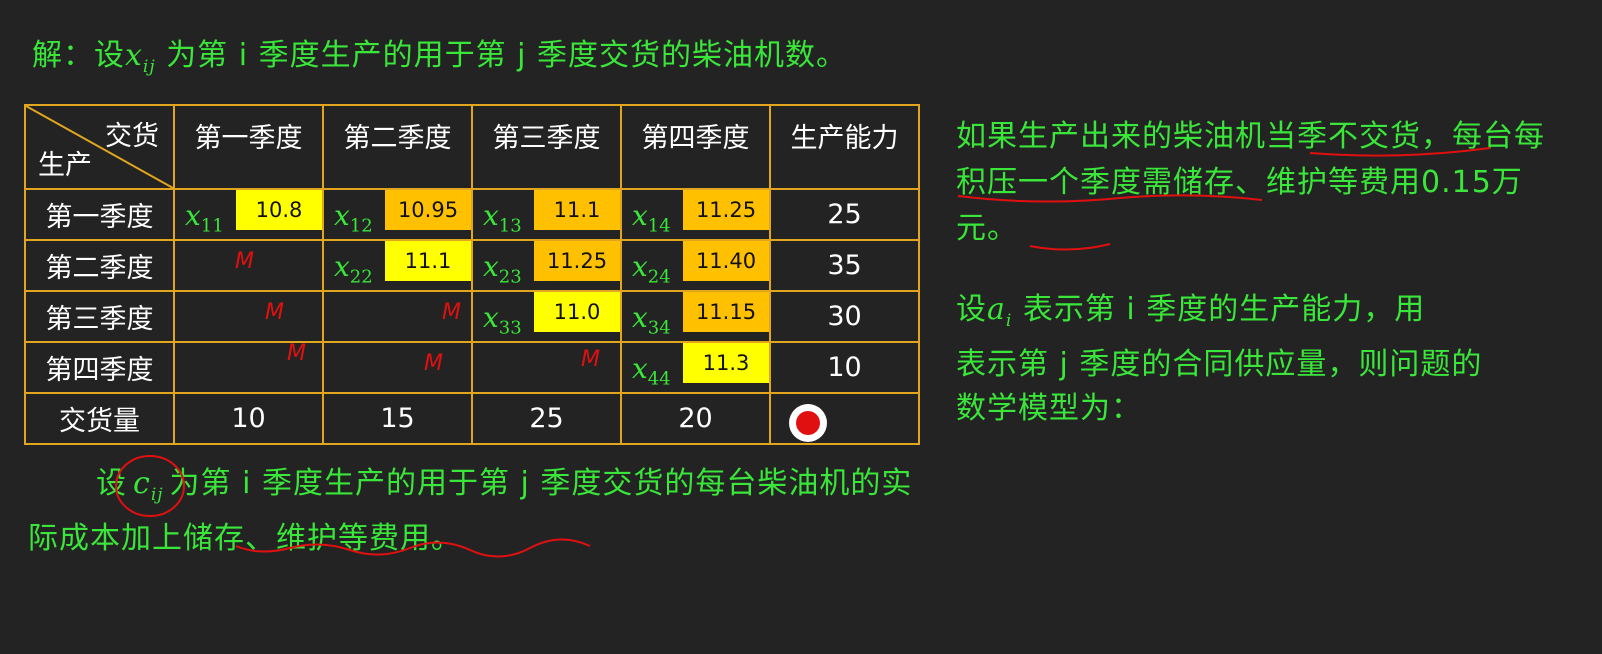 The width and height of the screenshot is (1602, 654). What do you see at coordinates (695, 147) in the screenshot?
I see `column-header: 第四季度` at bounding box center [695, 147].